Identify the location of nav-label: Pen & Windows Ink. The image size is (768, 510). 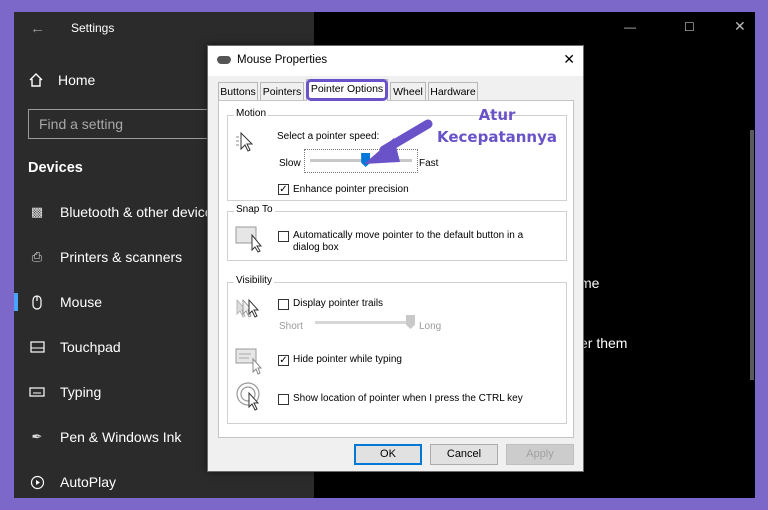
(121, 437).